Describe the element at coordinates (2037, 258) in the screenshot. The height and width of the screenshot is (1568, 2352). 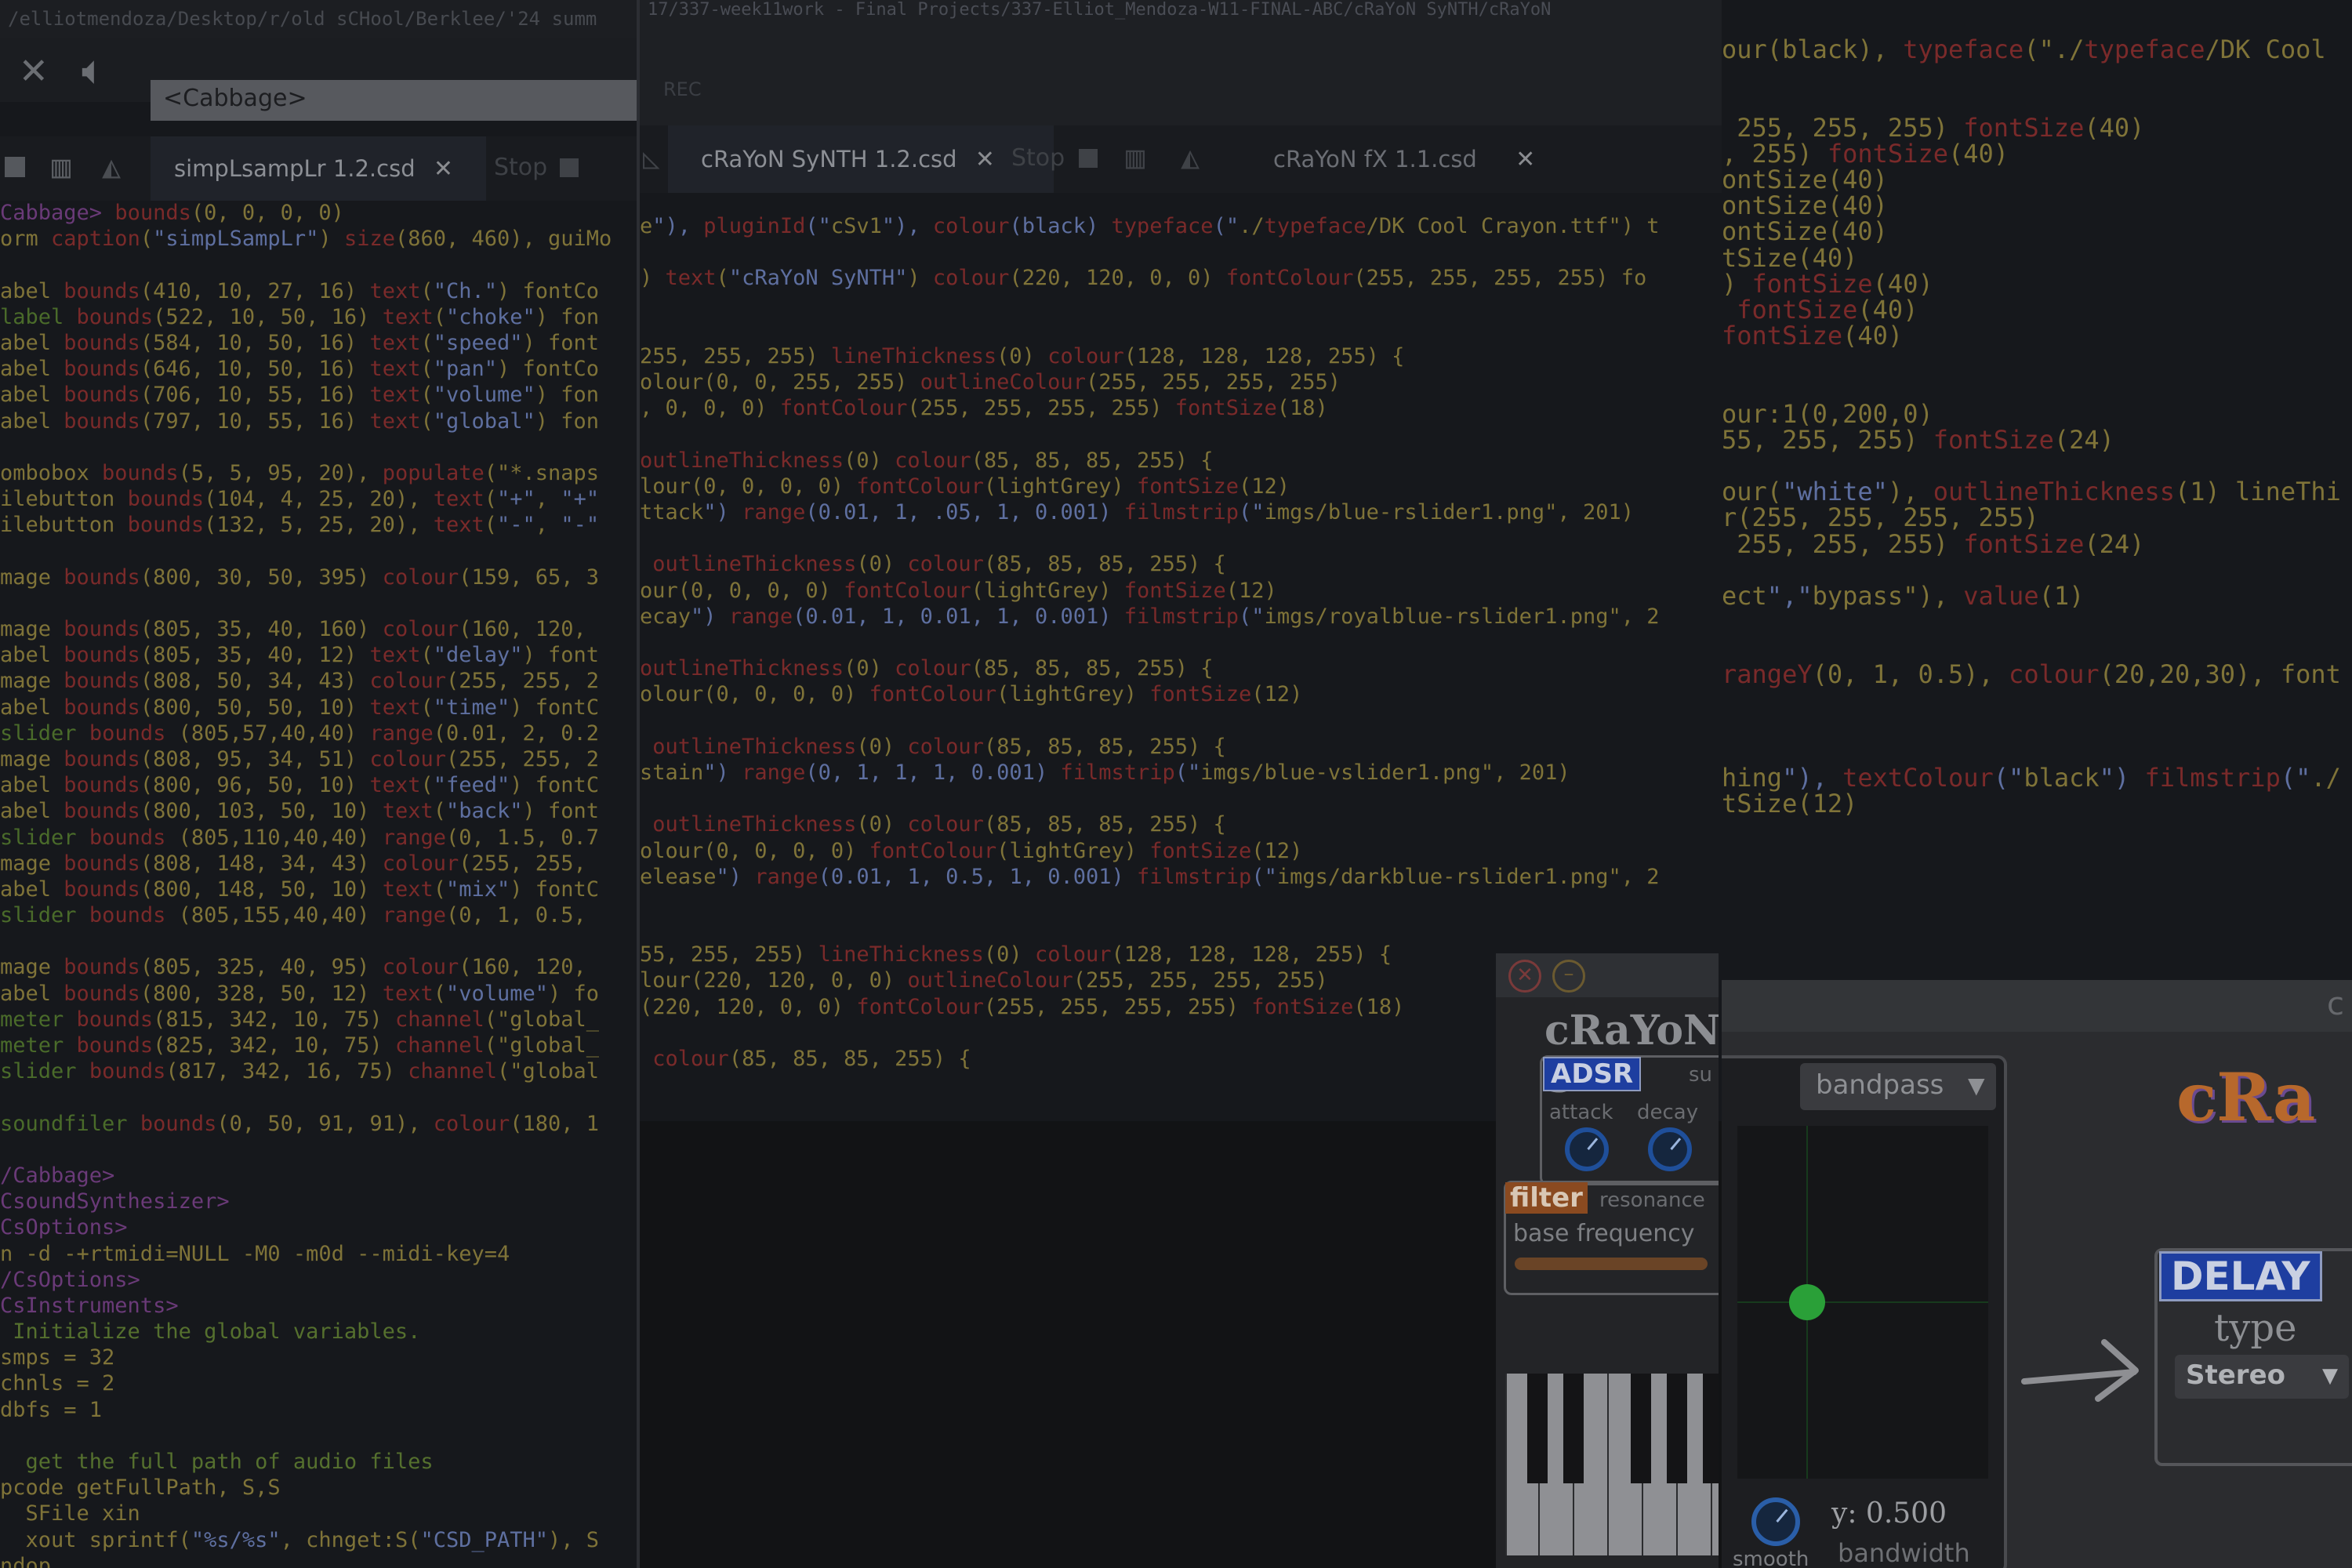
I see `code-line: tSize(40)` at that location.